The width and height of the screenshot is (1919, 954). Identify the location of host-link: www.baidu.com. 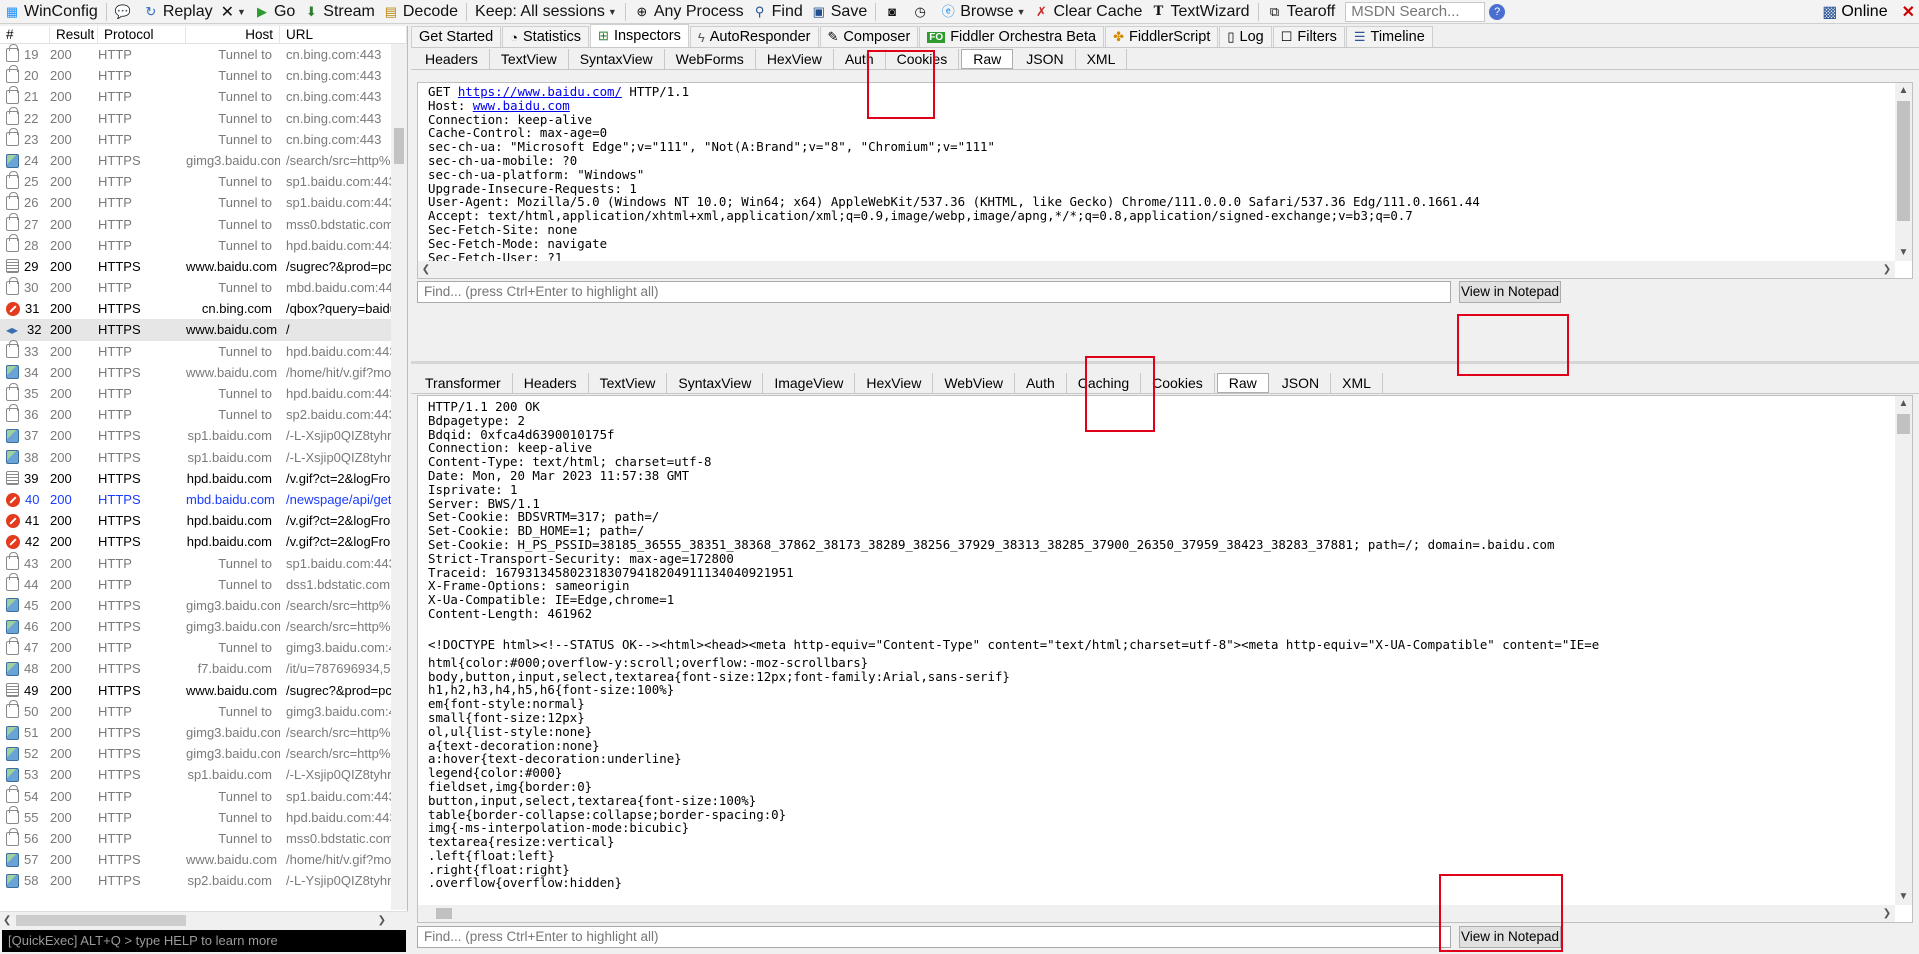
(521, 105).